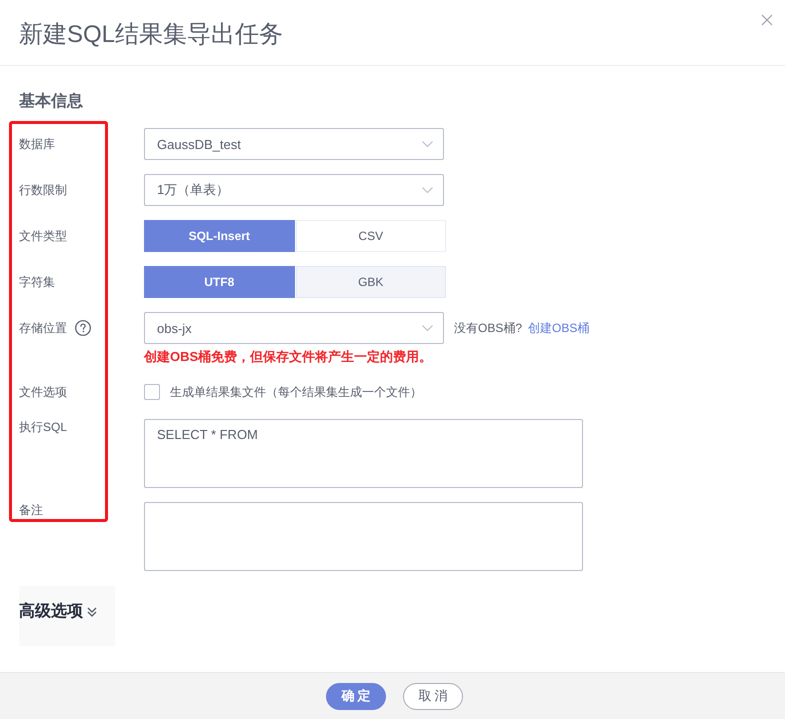 The image size is (785, 719). What do you see at coordinates (193, 190) in the screenshot?
I see `select-value: 1万（单表）` at bounding box center [193, 190].